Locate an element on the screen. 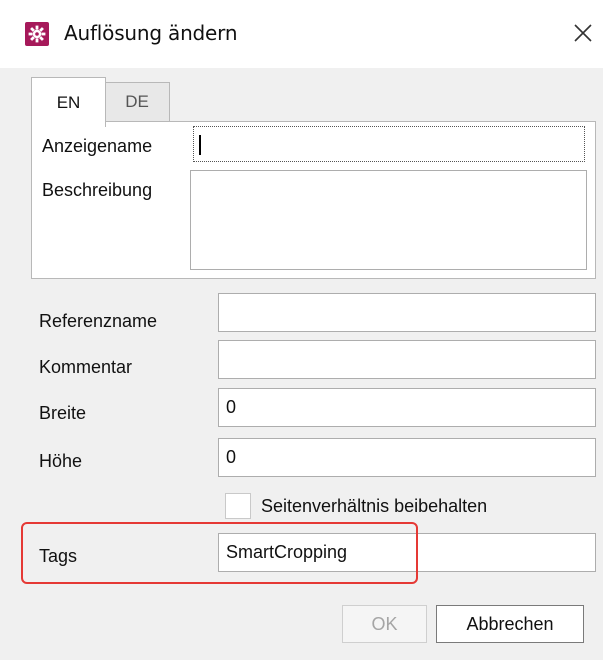 This screenshot has width=603, height=660. display-name-input is located at coordinates (389, 144).